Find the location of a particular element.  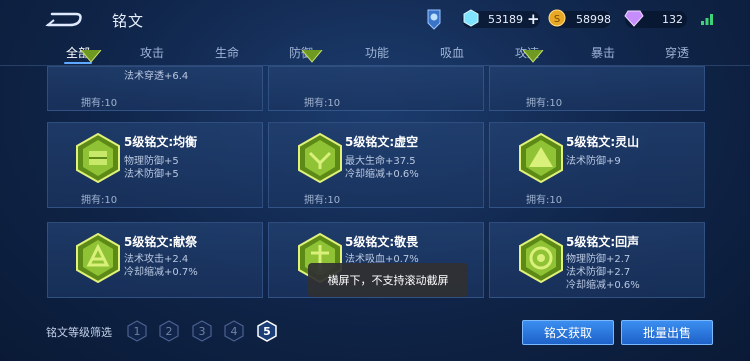

rune-name: 5级铭文:献祭 is located at coordinates (161, 242).